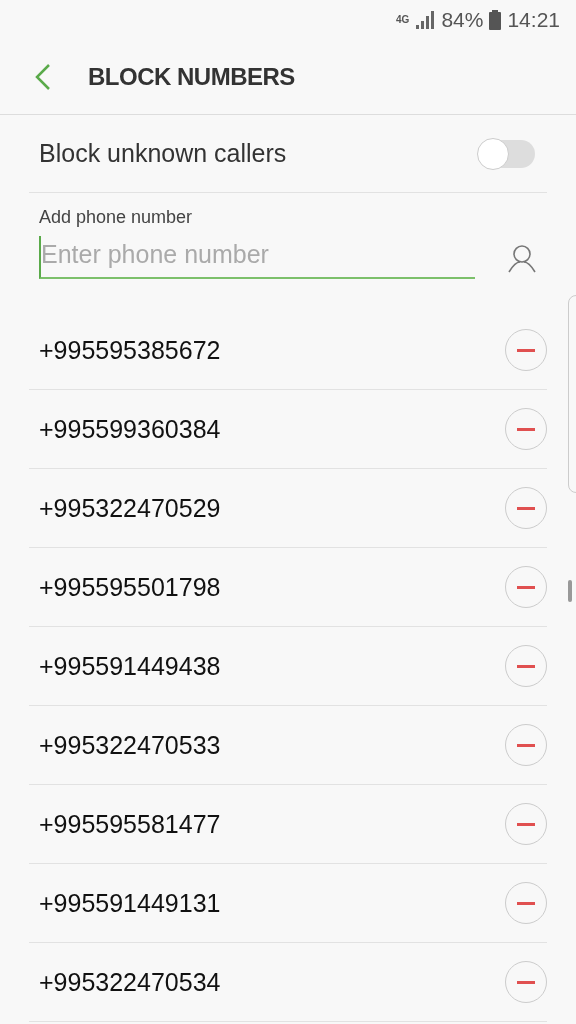  Describe the element at coordinates (130, 666) in the screenshot. I see `phone-number: +995591449438` at that location.